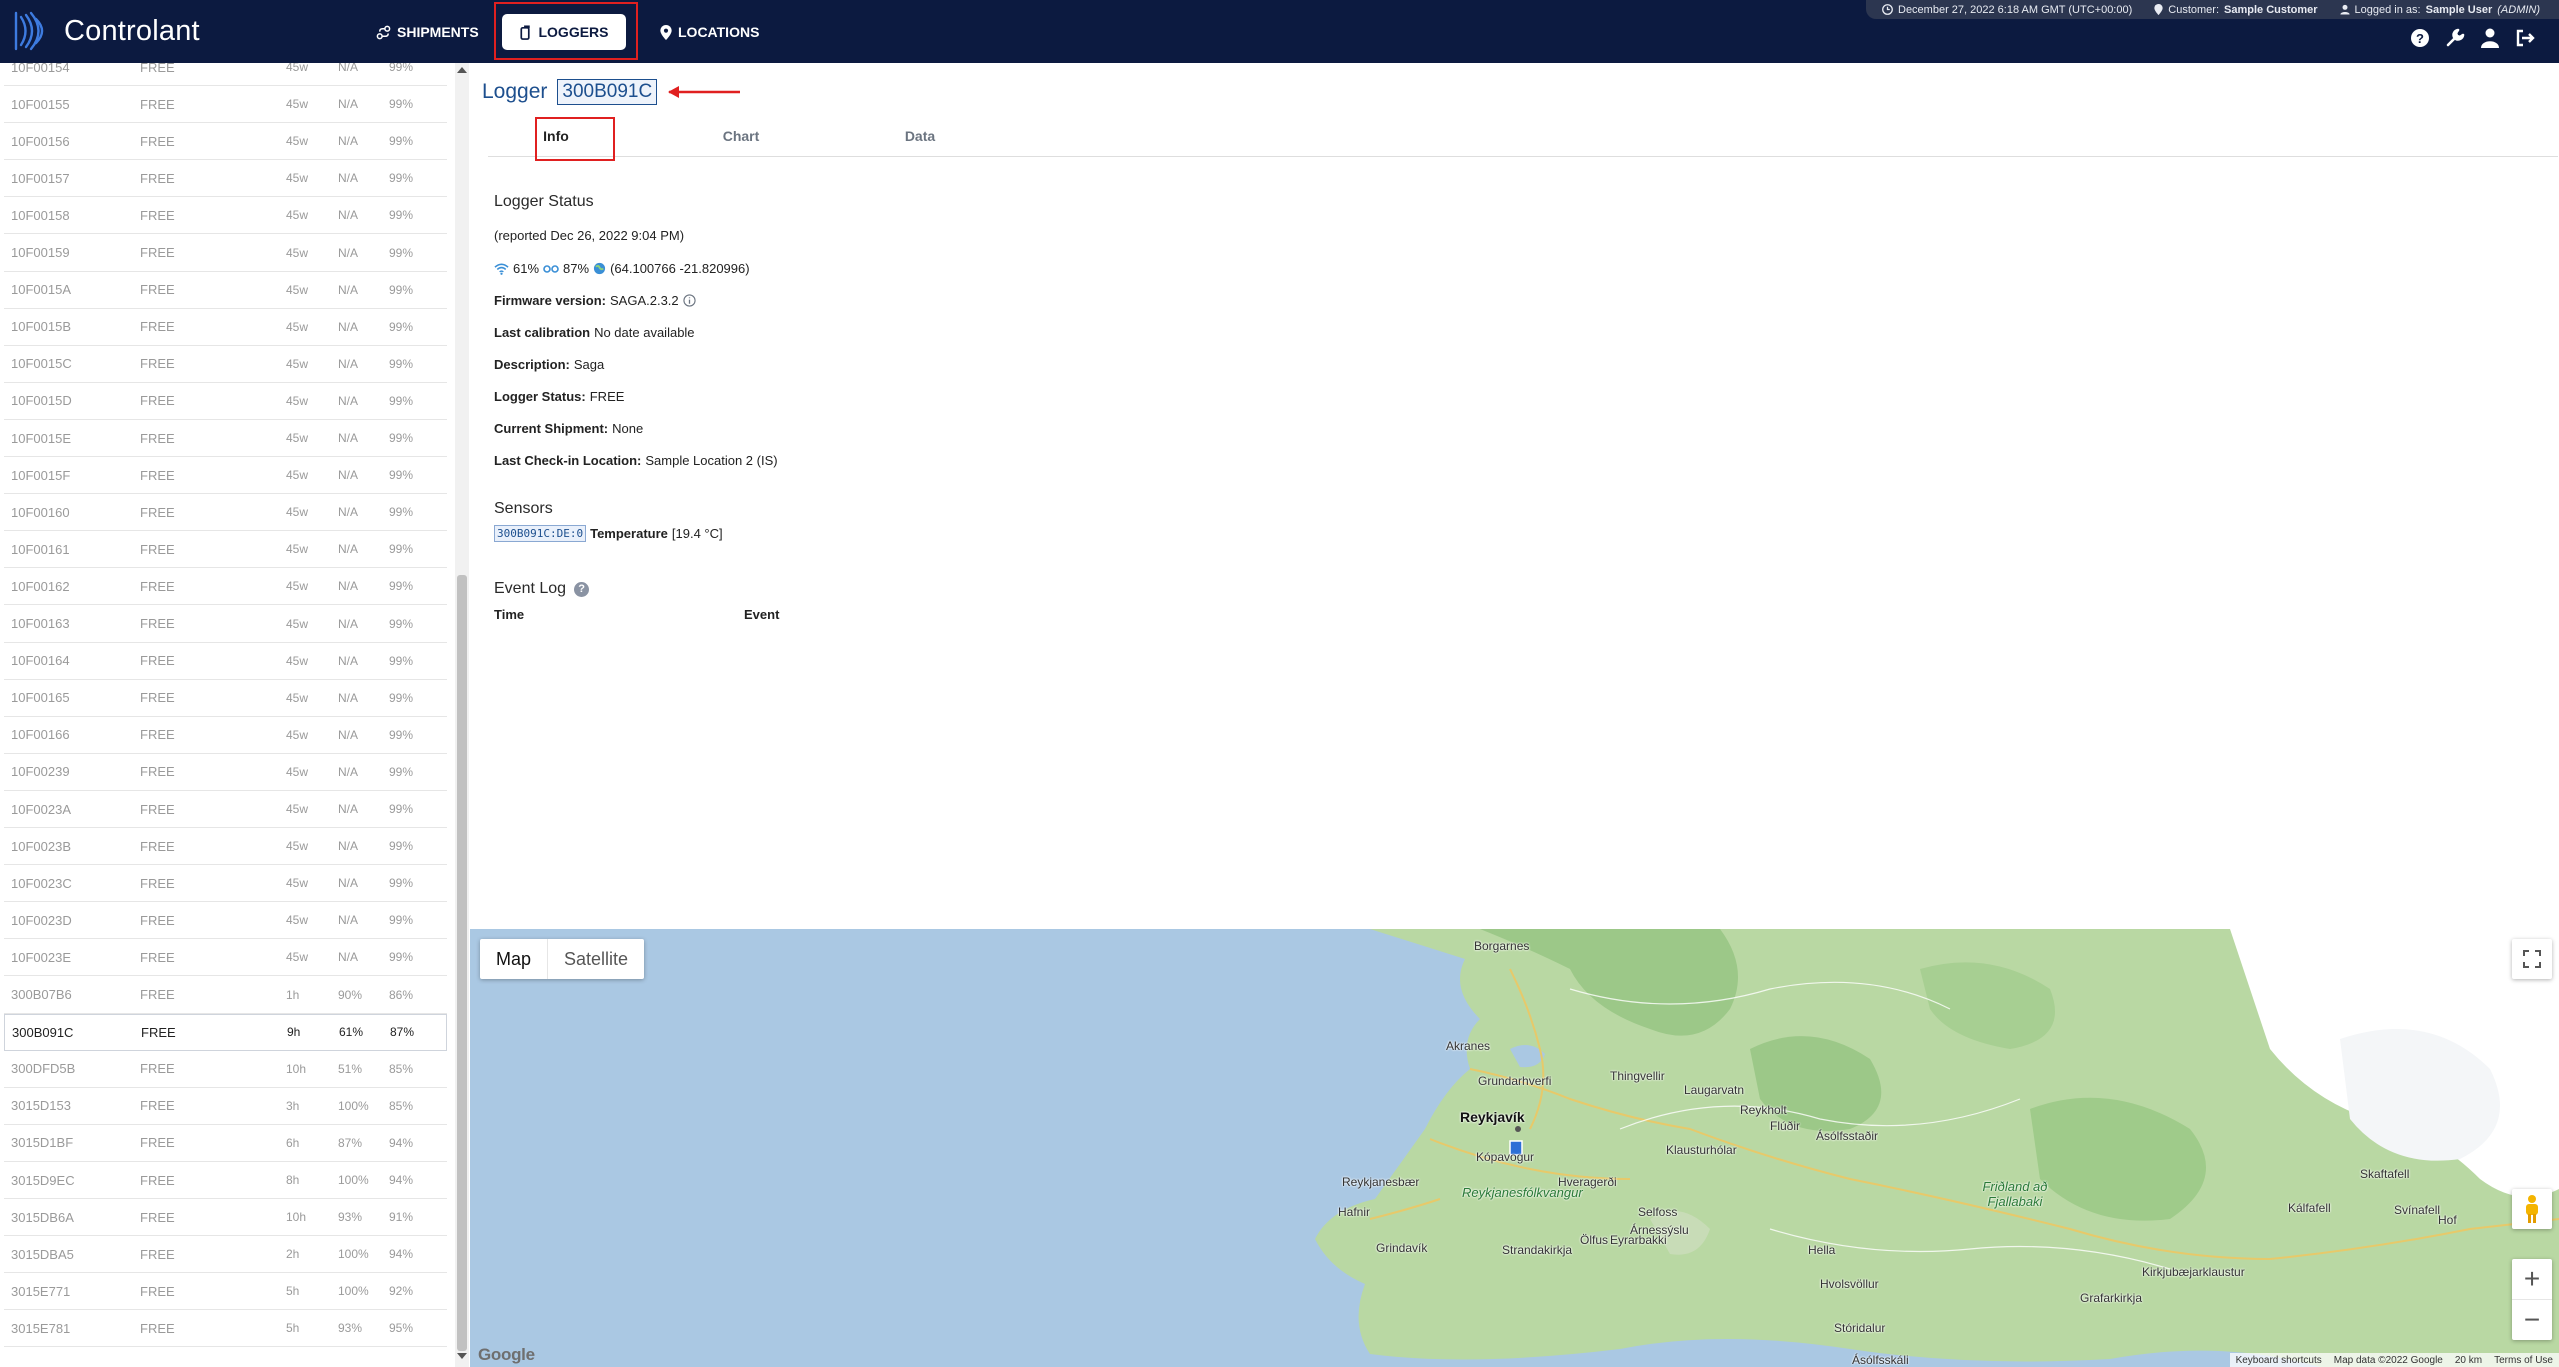 The width and height of the screenshot is (2559, 1367). I want to click on brand-logo: Controlant, so click(105, 31).